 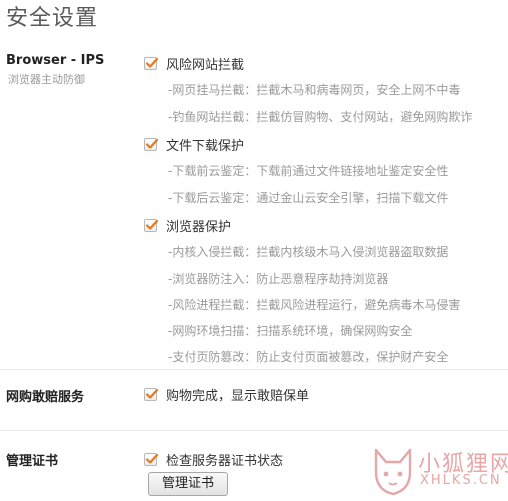 I want to click on option-label: 文件下载保护, so click(x=205, y=146).